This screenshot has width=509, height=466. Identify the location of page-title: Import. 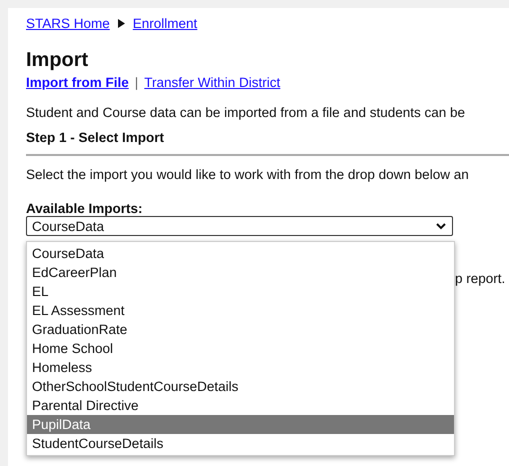
(58, 60).